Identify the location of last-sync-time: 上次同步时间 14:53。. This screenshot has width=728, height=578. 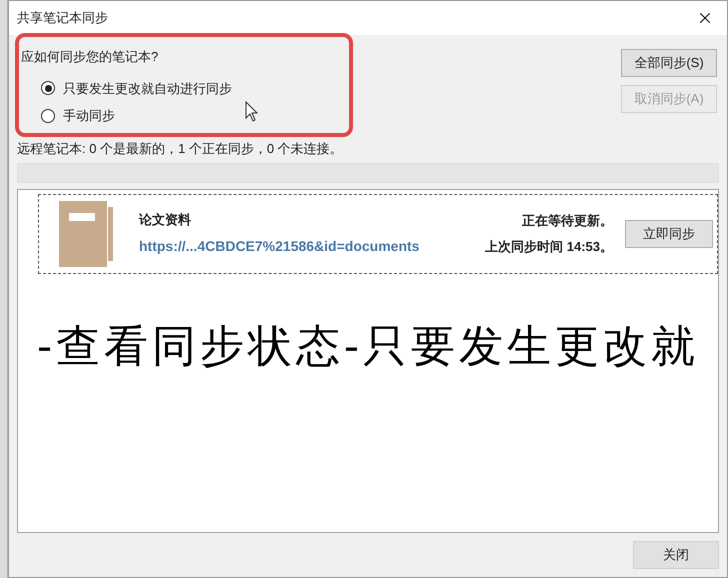
(549, 247).